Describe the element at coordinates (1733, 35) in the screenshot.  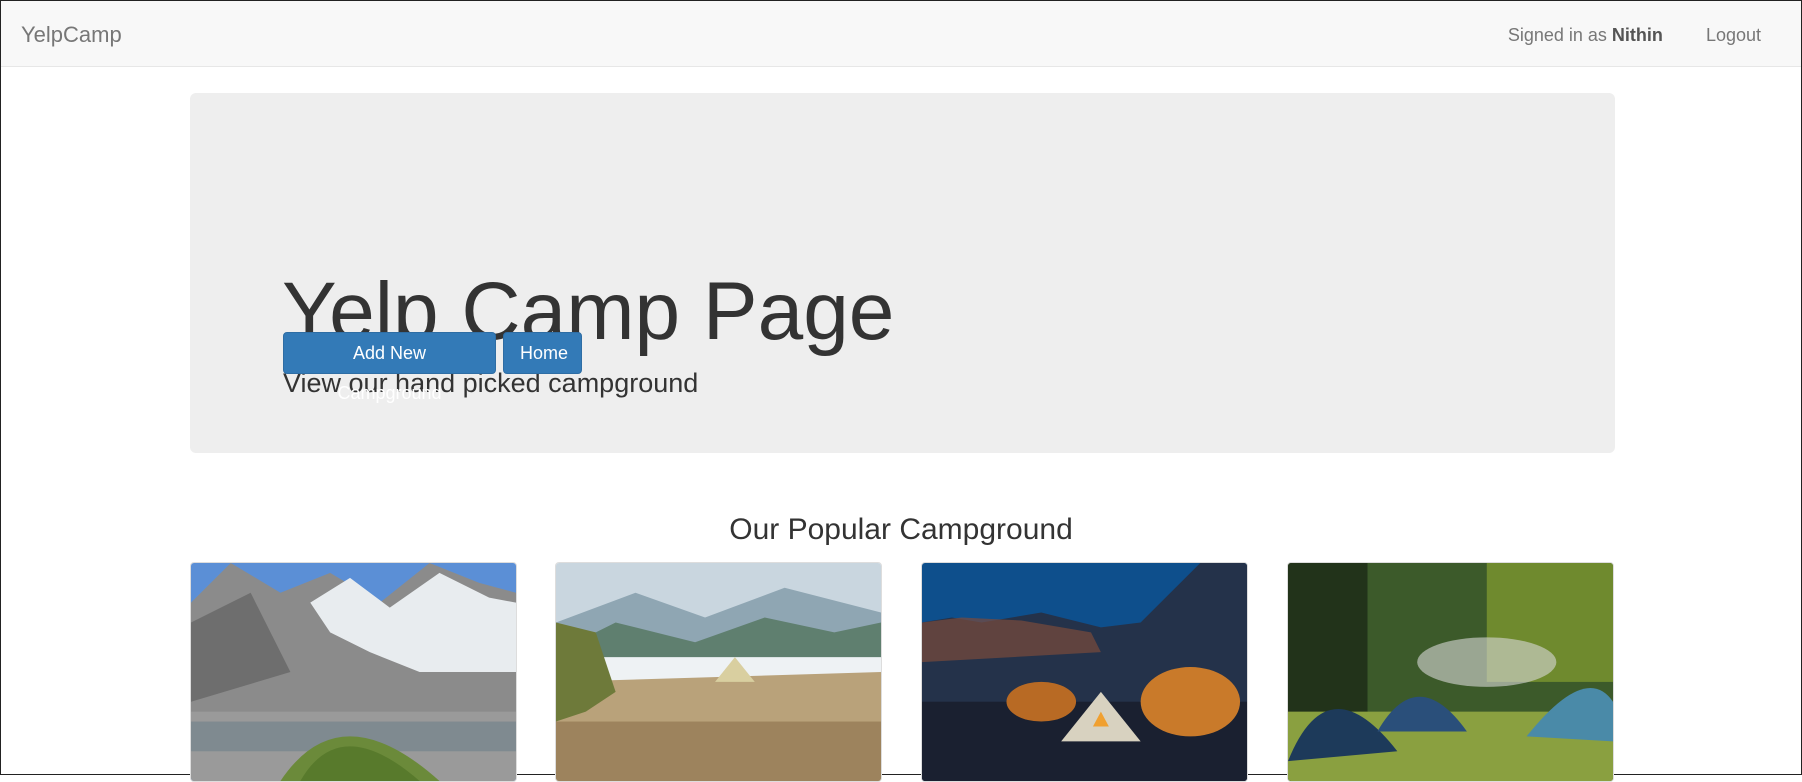
I see `logout-link: Logout` at that location.